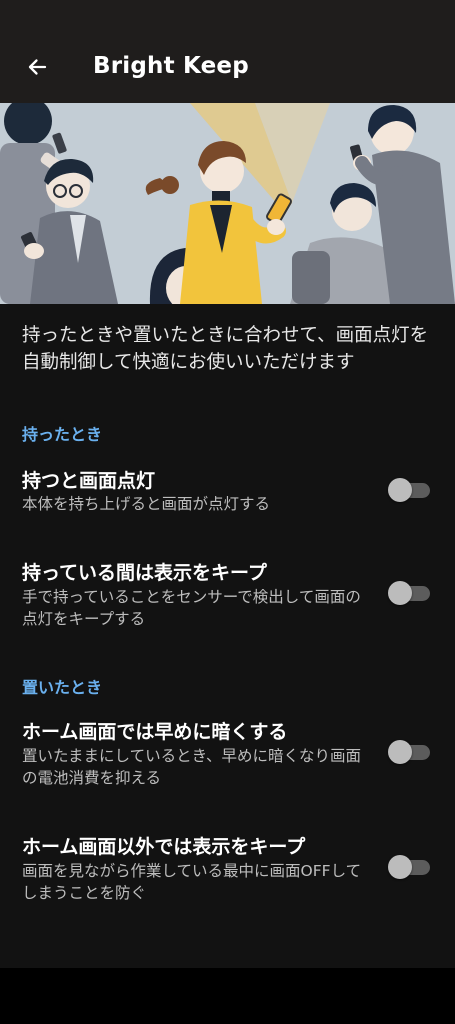 The image size is (455, 1024). What do you see at coordinates (144, 573) in the screenshot?
I see `setting-title: 持っている間は表示をキープ` at bounding box center [144, 573].